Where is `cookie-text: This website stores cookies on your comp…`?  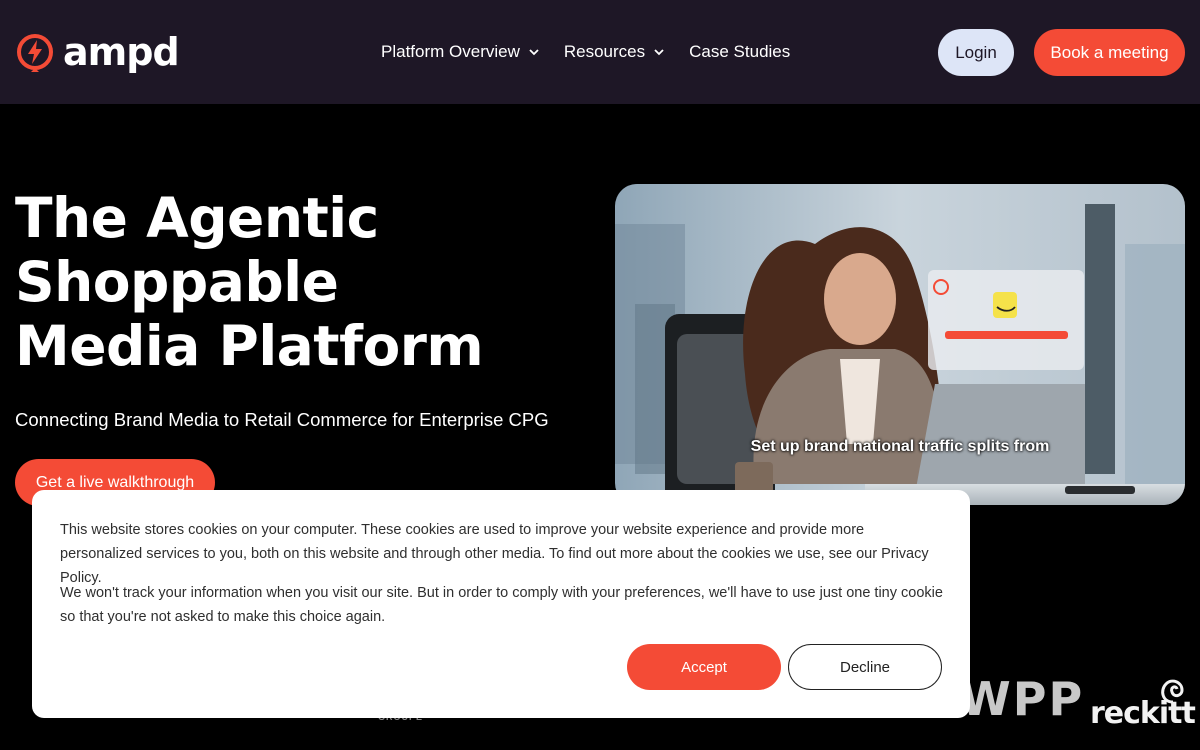 cookie-text: This website stores cookies on your comp… is located at coordinates (494, 554).